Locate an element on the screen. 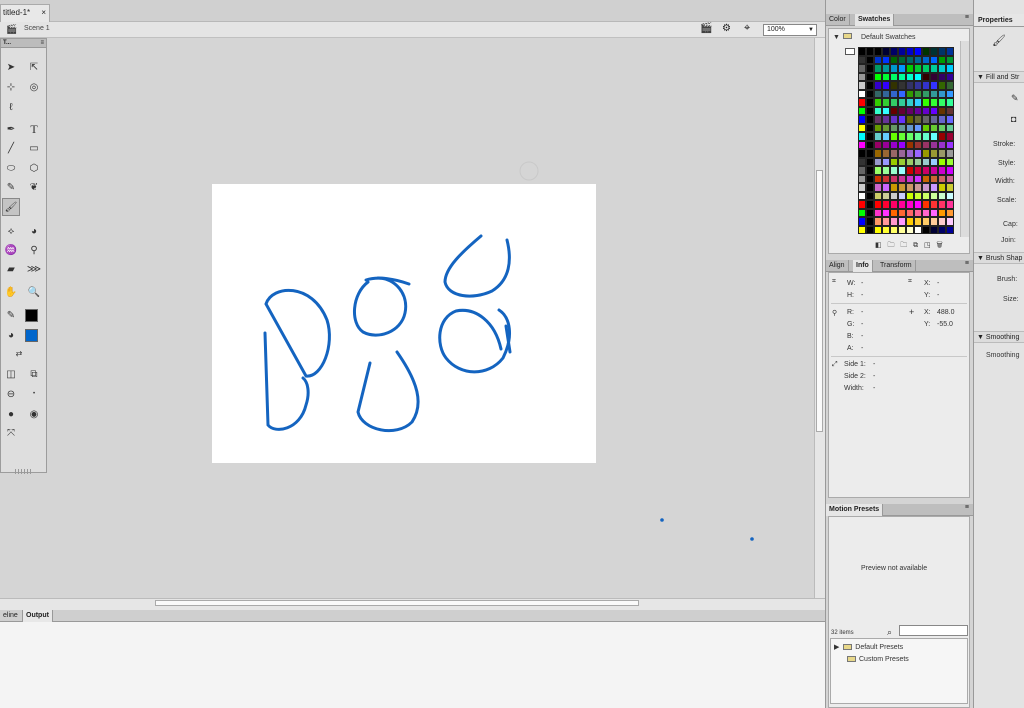  swatch-footer-icons: ◧ 🗀 🗀 ⧉ ◳ 🗑 is located at coordinates (909, 246).